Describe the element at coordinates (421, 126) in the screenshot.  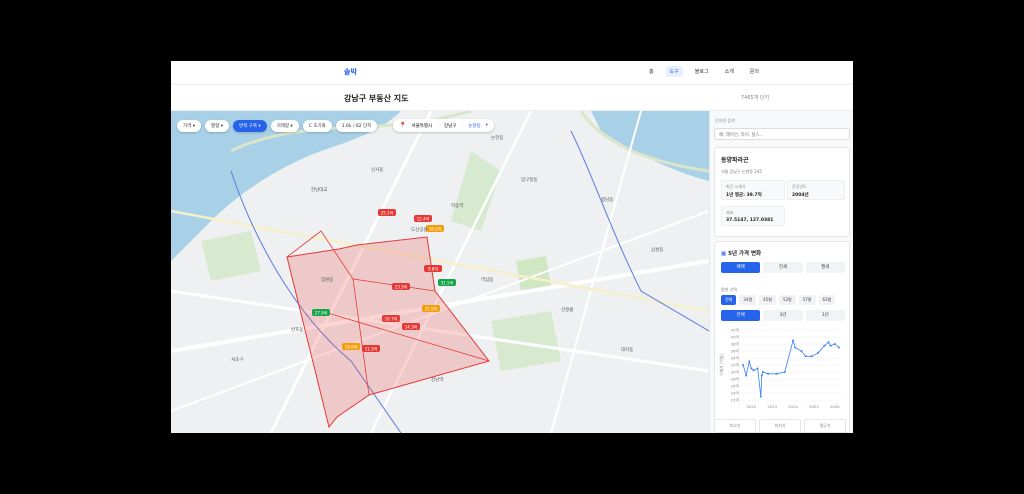
I see `city-select: 서울특별시` at that location.